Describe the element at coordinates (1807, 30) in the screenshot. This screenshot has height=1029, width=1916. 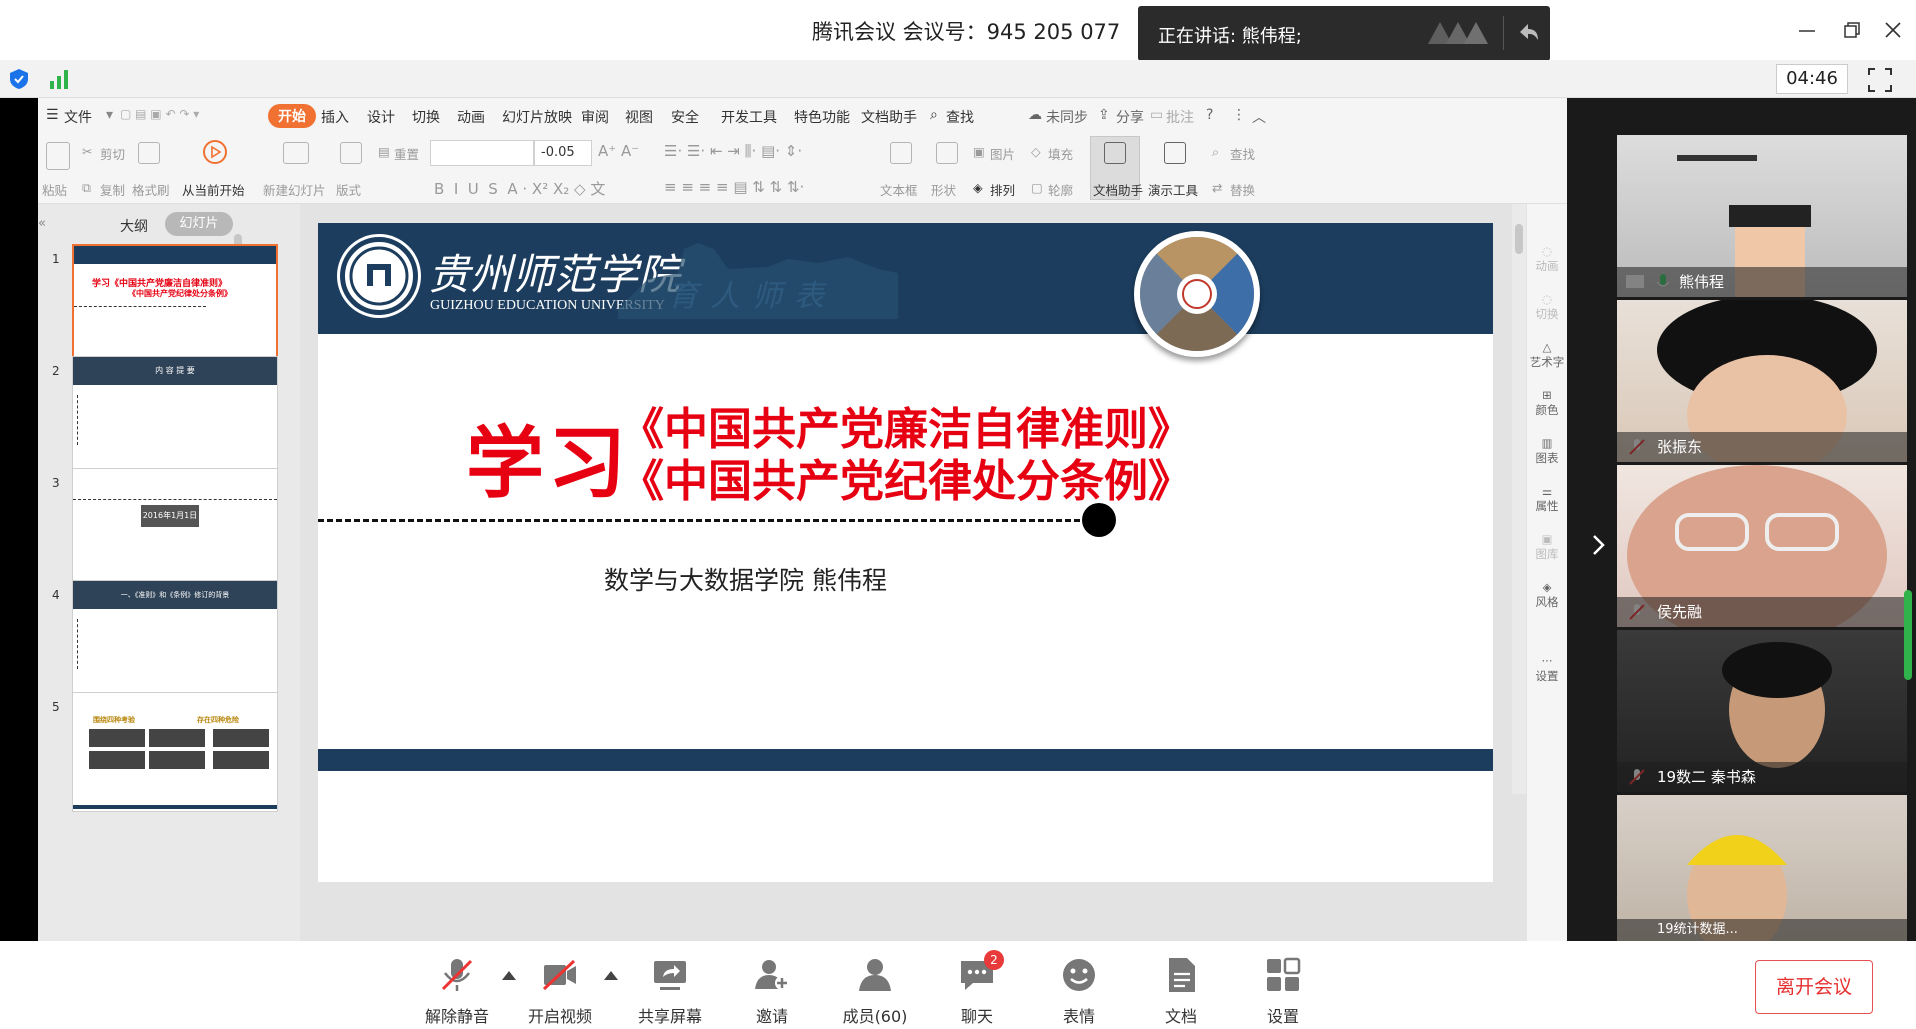
I see `minimize-icon` at that location.